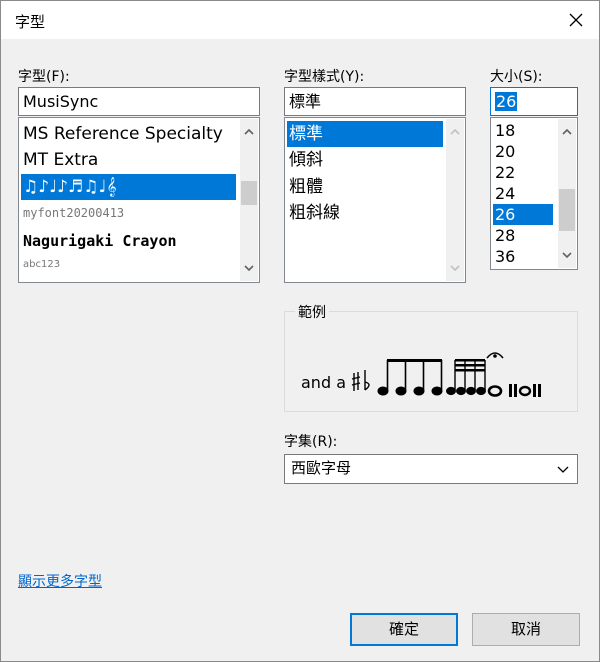 The width and height of the screenshot is (600, 662). I want to click on font-size-list: 18 20 22 24 26 28 36, so click(534, 193).